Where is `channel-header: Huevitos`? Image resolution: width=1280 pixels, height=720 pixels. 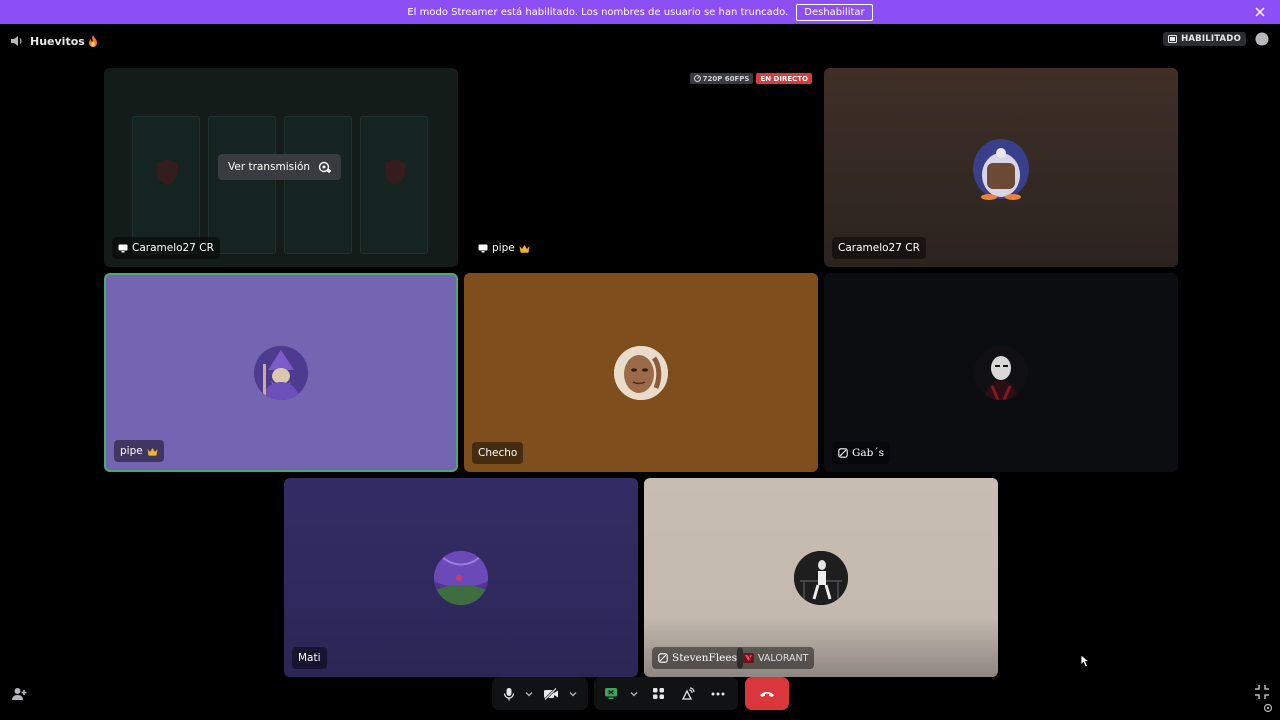 channel-header: Huevitos is located at coordinates (54, 41).